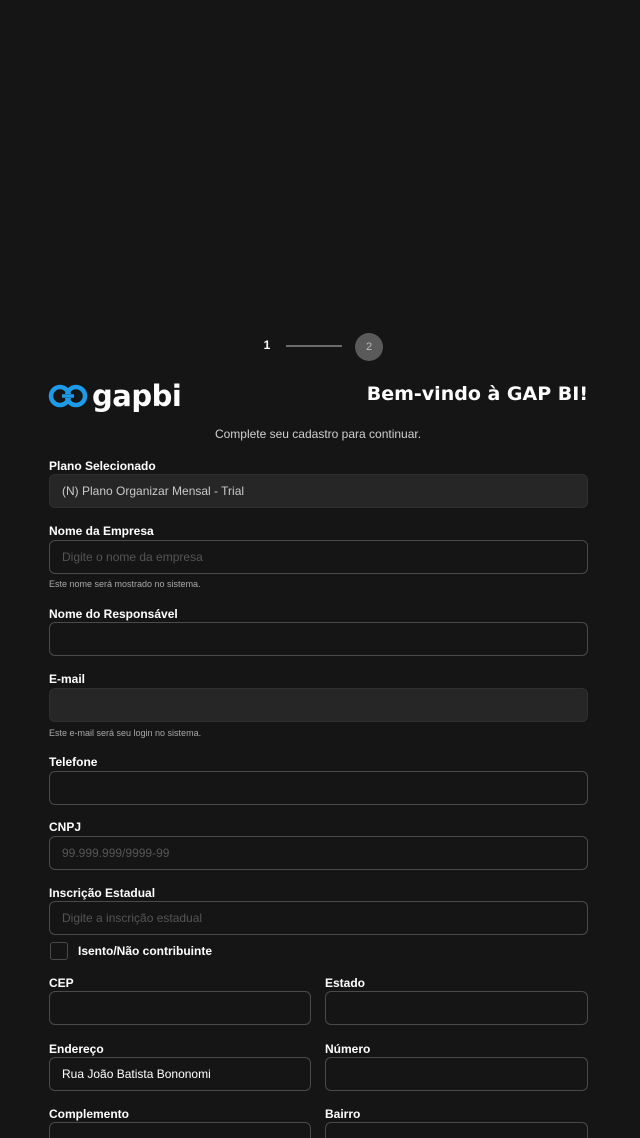 Image resolution: width=640 pixels, height=1138 pixels. Describe the element at coordinates (369, 347) in the screenshot. I see `step-2-indicator: 2` at that location.